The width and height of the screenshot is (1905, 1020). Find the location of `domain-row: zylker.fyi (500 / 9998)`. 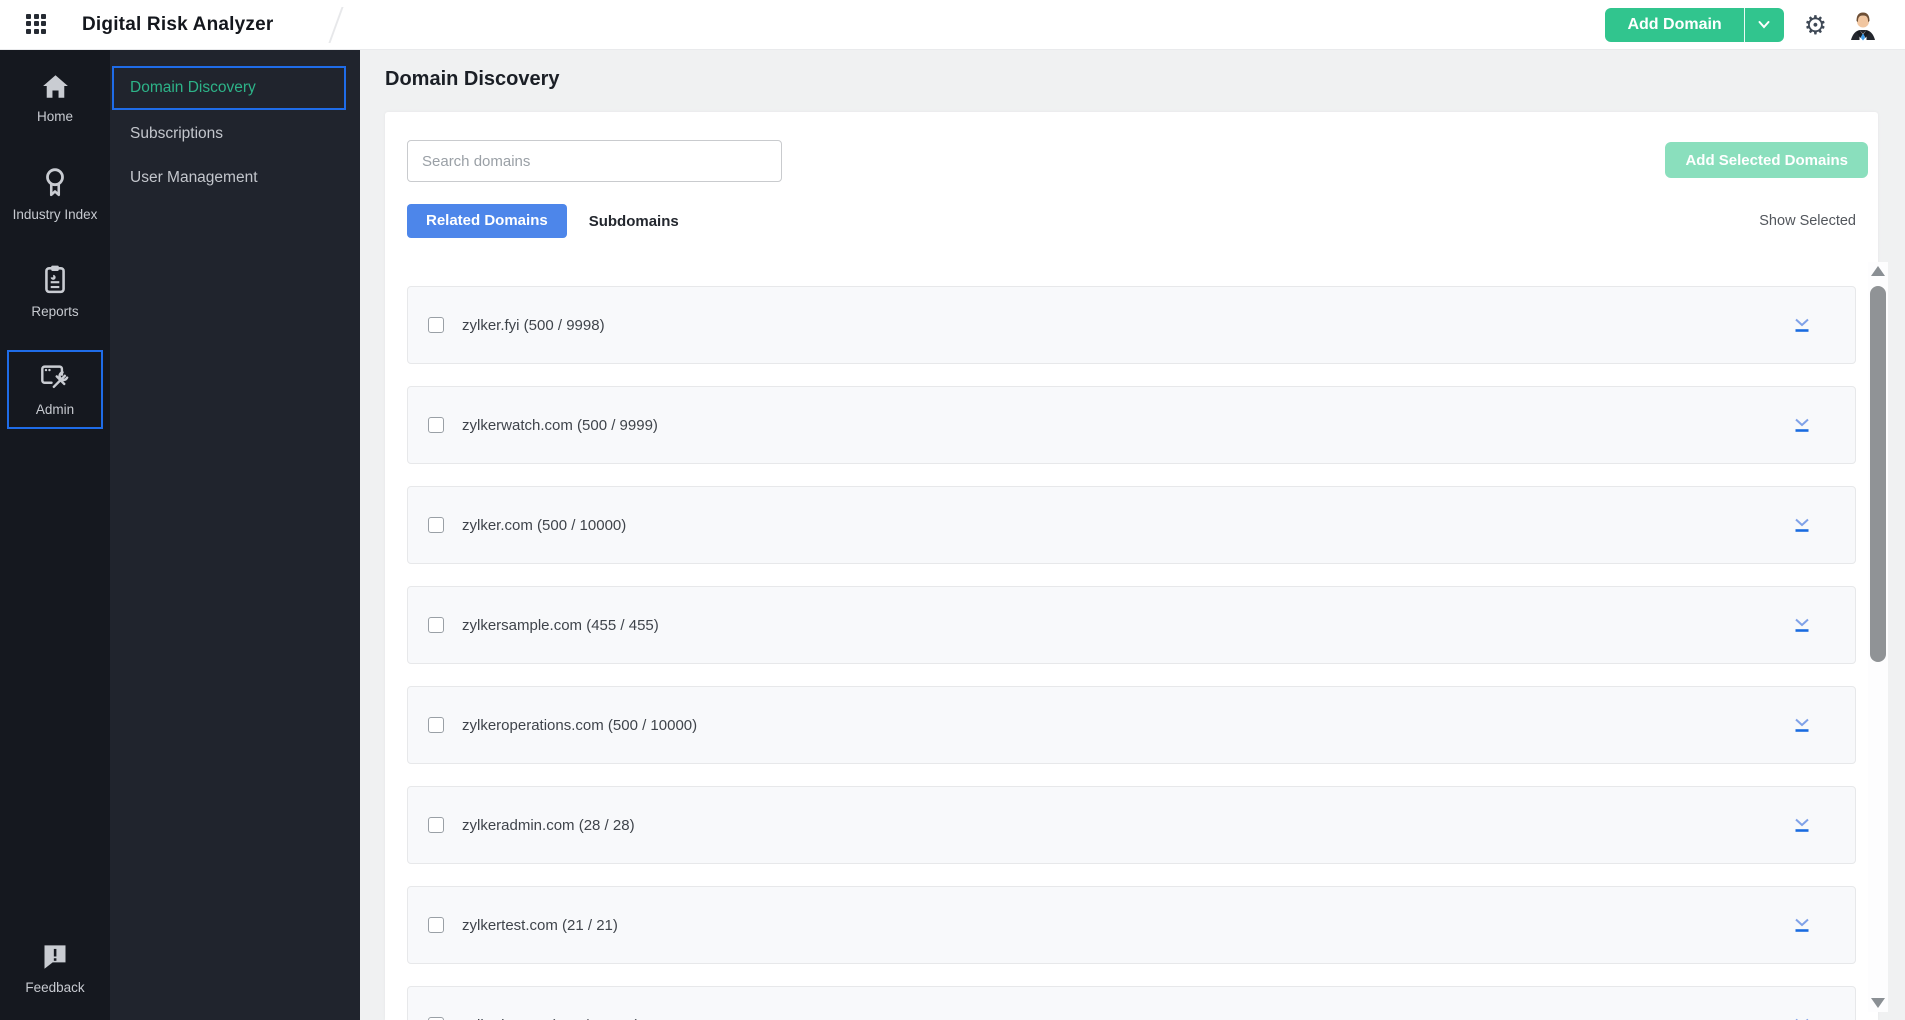

domain-row: zylker.fyi (500 / 9998) is located at coordinates (1131, 325).